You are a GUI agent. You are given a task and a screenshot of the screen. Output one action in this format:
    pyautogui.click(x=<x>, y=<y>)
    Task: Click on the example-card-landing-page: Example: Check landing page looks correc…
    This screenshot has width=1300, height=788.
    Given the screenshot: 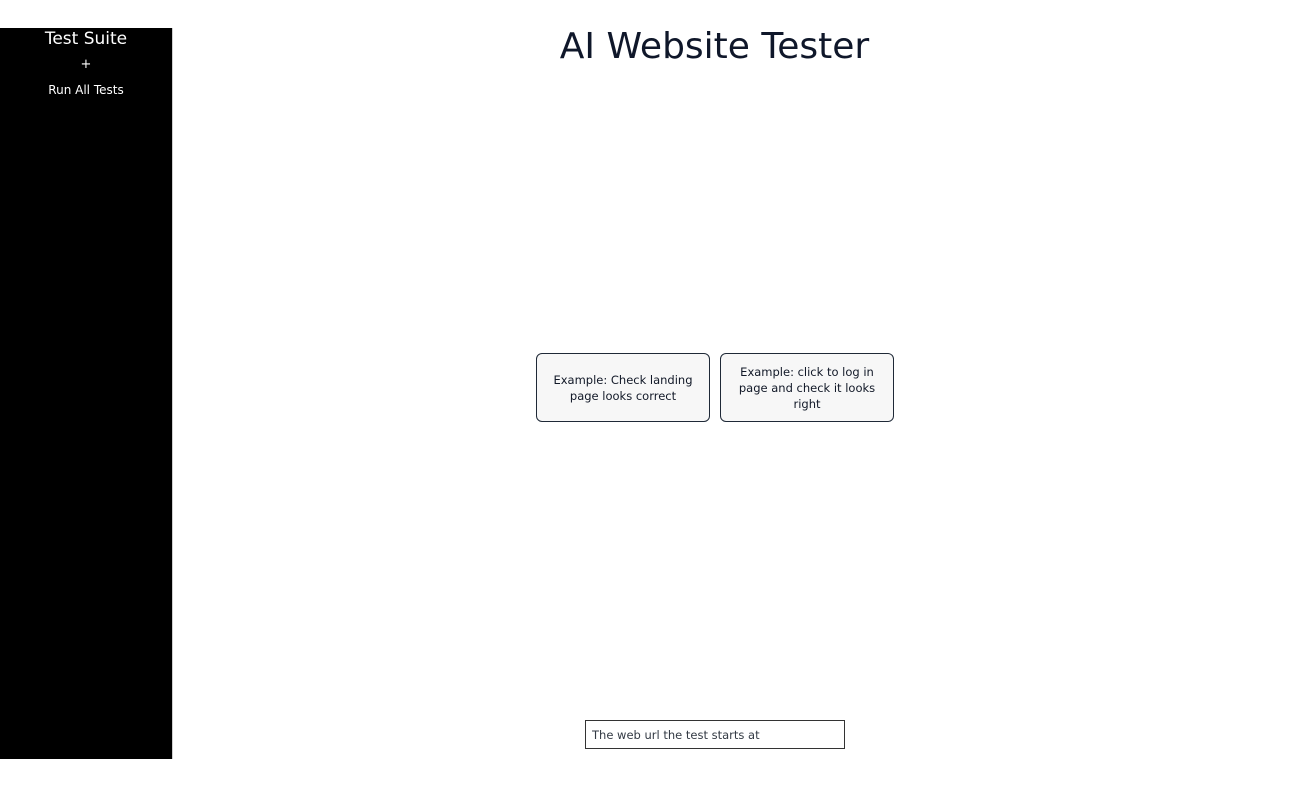 What is the action you would take?
    pyautogui.click(x=623, y=387)
    